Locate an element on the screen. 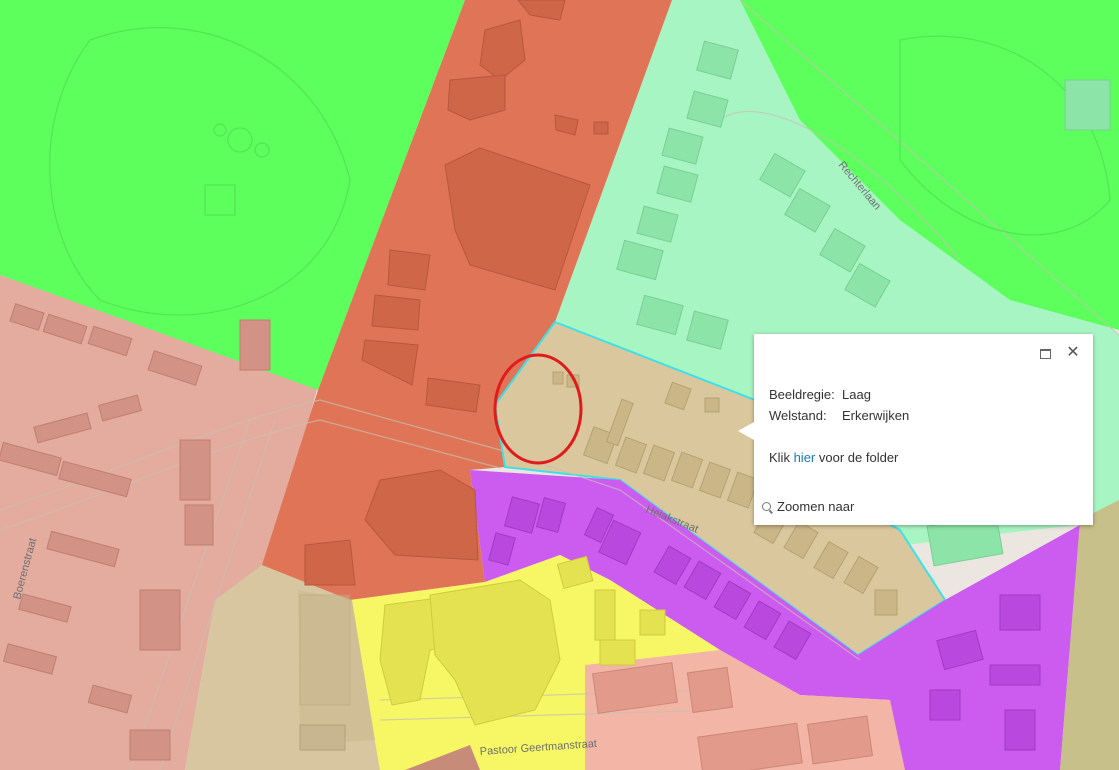 The height and width of the screenshot is (770, 1119). popup-row-welstand: Welstand: Erkerwijken is located at coordinates (839, 415).